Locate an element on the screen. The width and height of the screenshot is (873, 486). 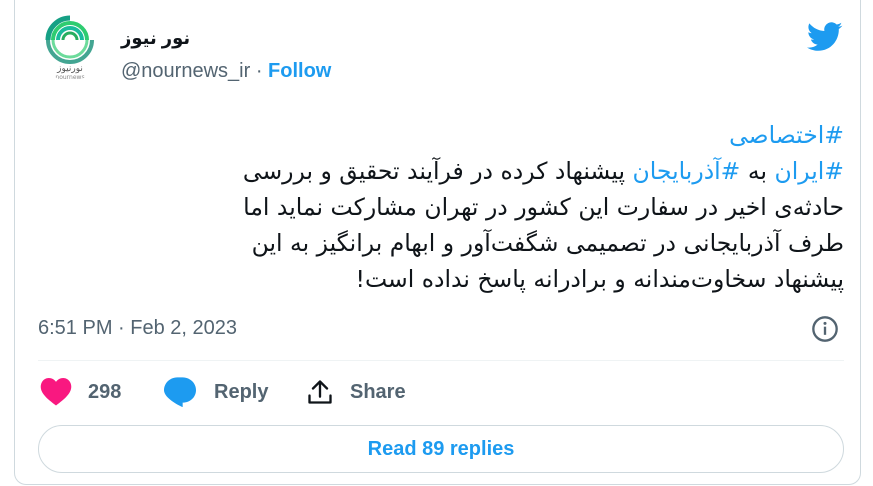
hashtag-exclusive: #اختصاصی is located at coordinates (786, 135).